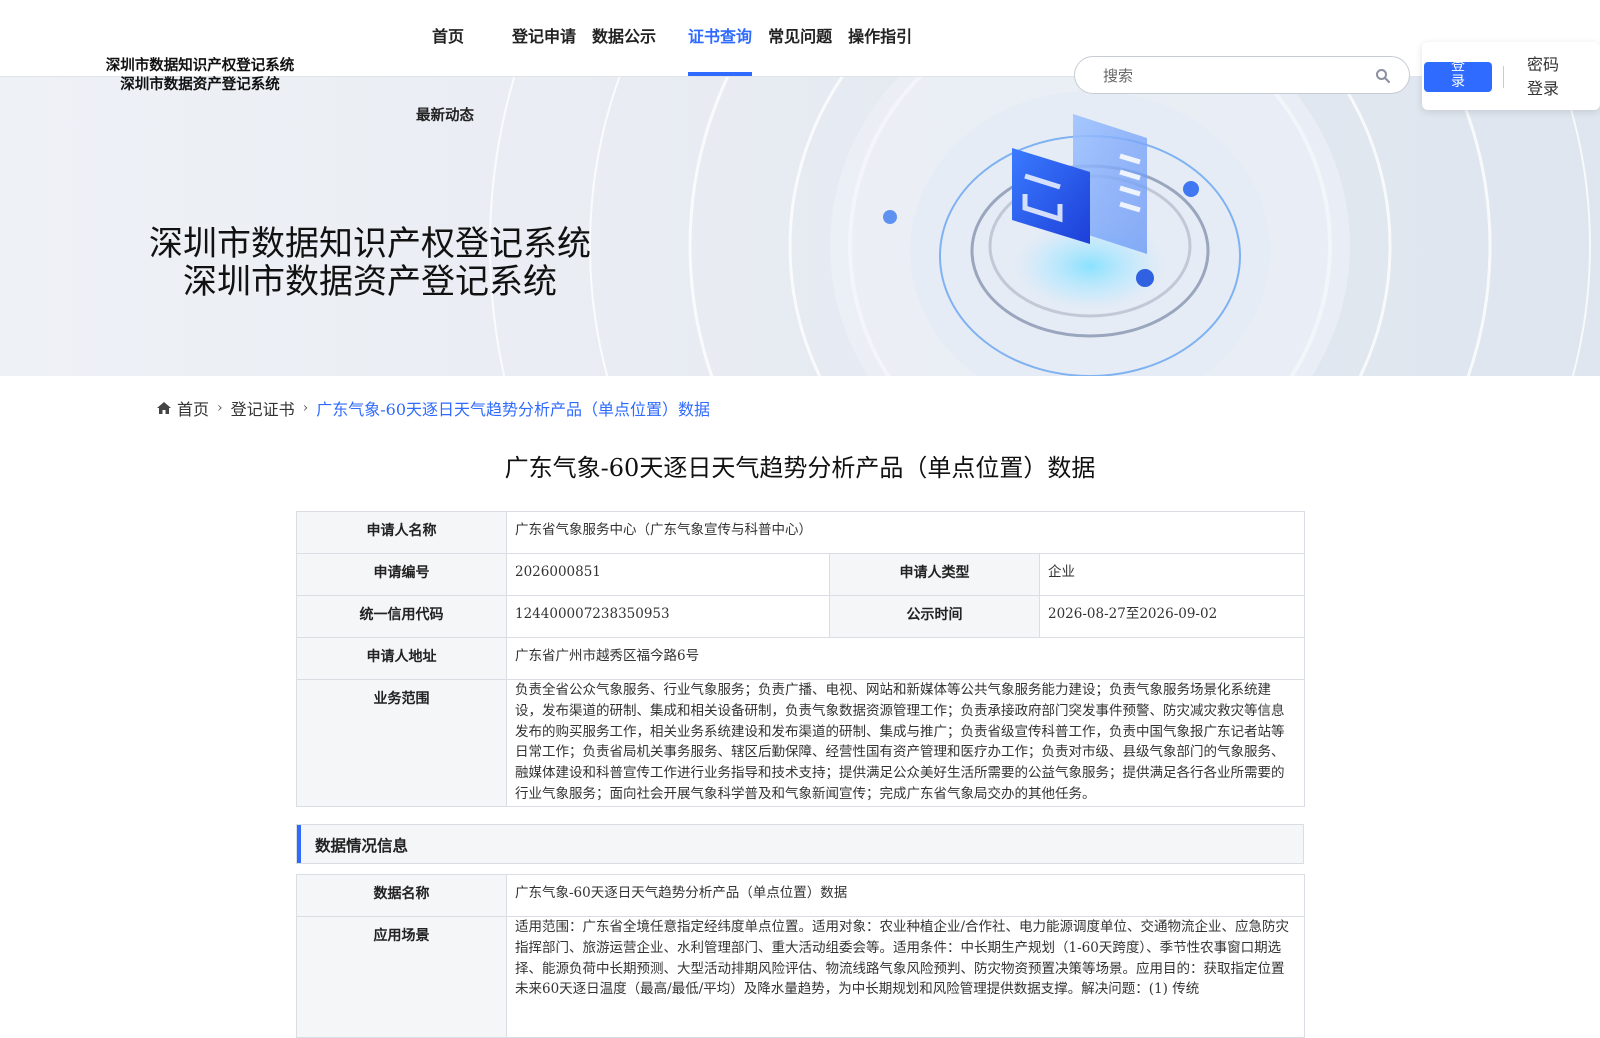 The height and width of the screenshot is (1038, 1600). I want to click on nav-faq: 常见问题, so click(808, 38).